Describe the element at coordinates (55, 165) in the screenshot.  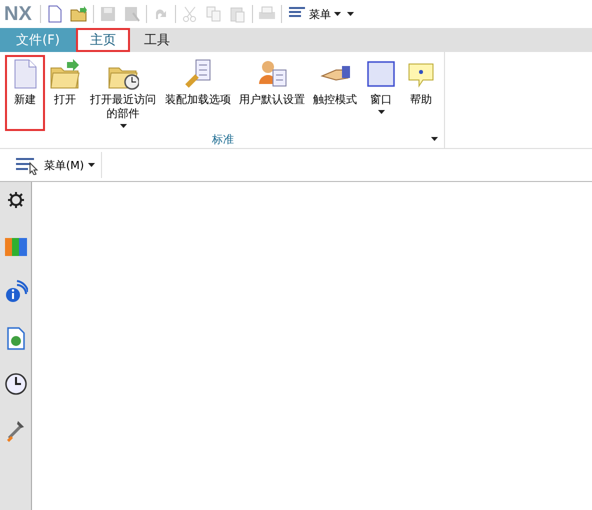
I see `menu-button: 菜单(M)` at that location.